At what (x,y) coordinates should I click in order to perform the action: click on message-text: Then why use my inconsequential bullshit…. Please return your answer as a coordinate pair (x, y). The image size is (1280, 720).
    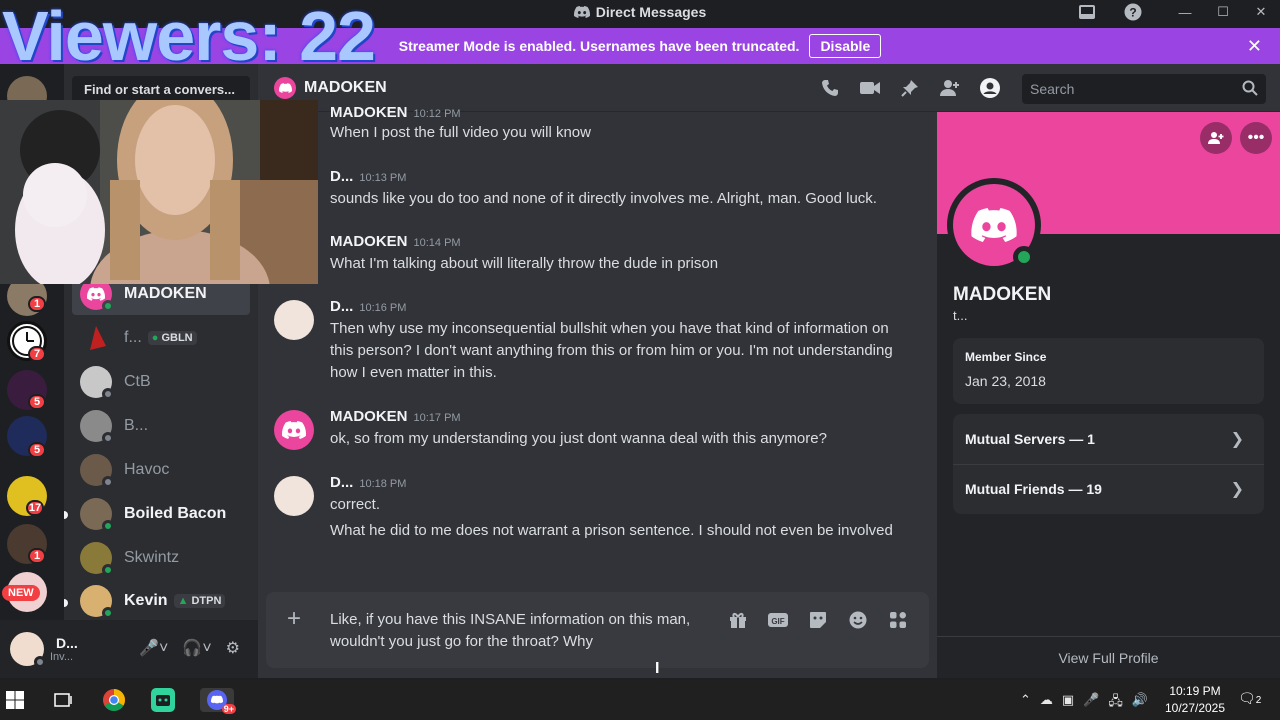
    Looking at the image, I should click on (611, 350).